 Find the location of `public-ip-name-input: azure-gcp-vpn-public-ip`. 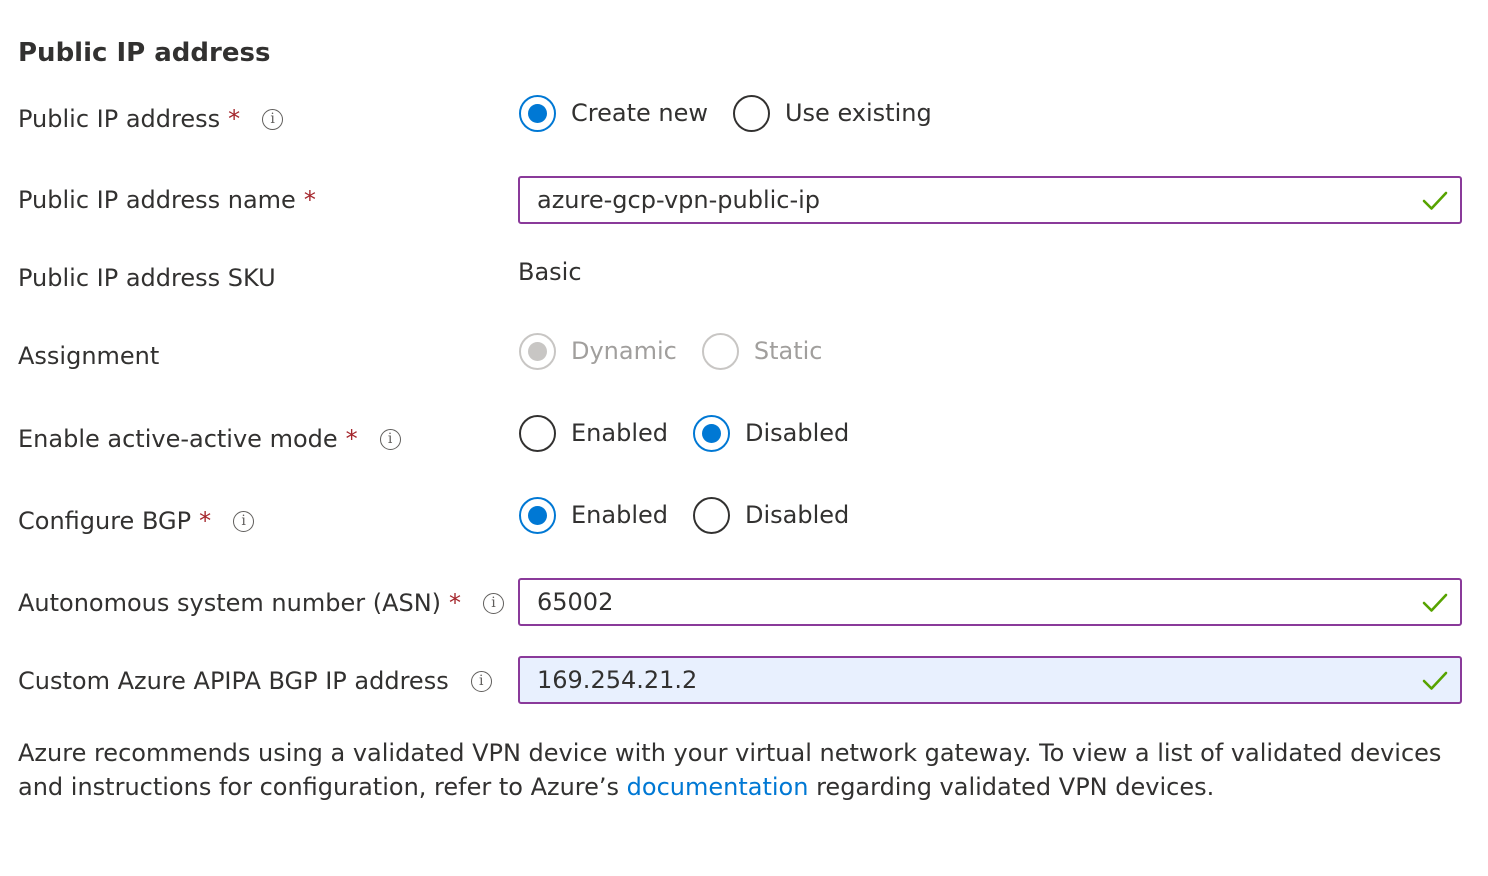

public-ip-name-input: azure-gcp-vpn-public-ip is located at coordinates (990, 200).